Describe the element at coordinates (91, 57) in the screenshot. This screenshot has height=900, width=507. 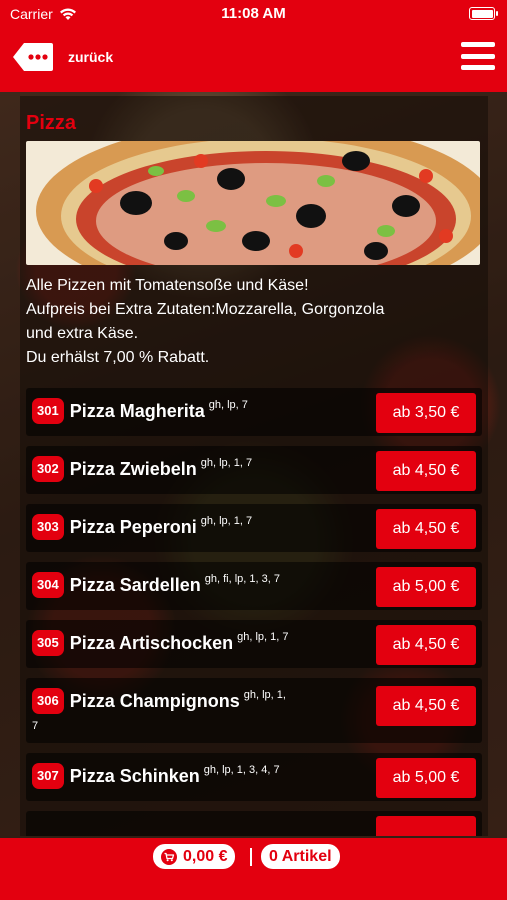
I see `back-label: zurück` at that location.